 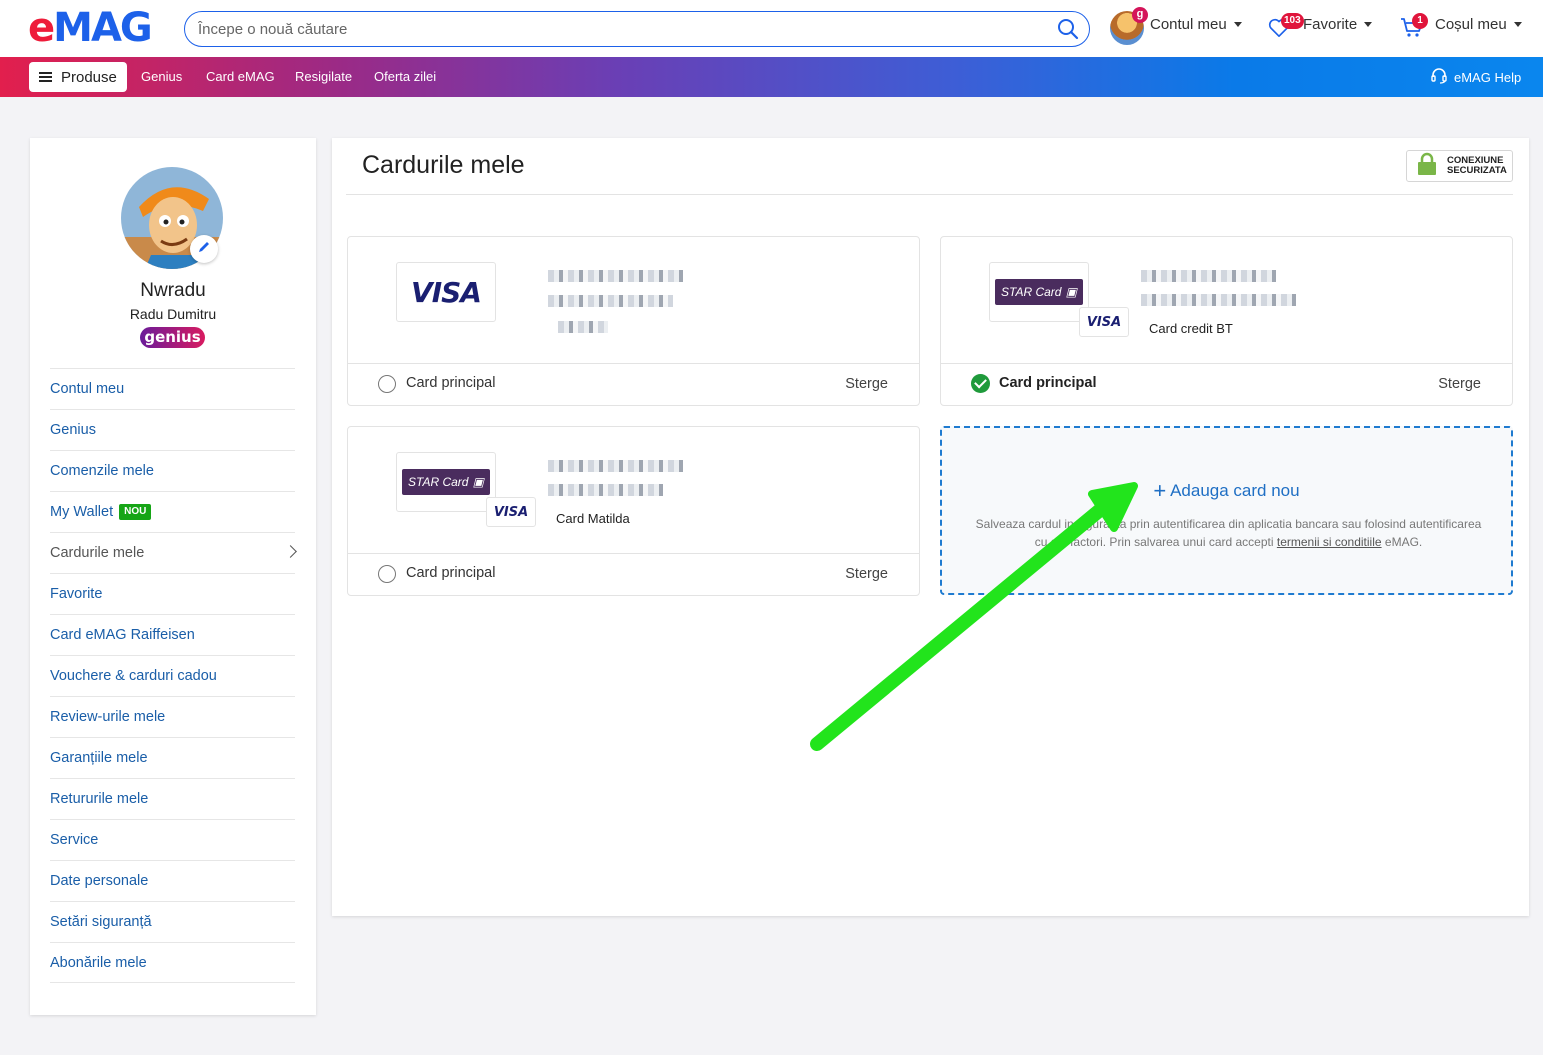 I want to click on sidebar-item-date-personale: Date personale, so click(x=172, y=880).